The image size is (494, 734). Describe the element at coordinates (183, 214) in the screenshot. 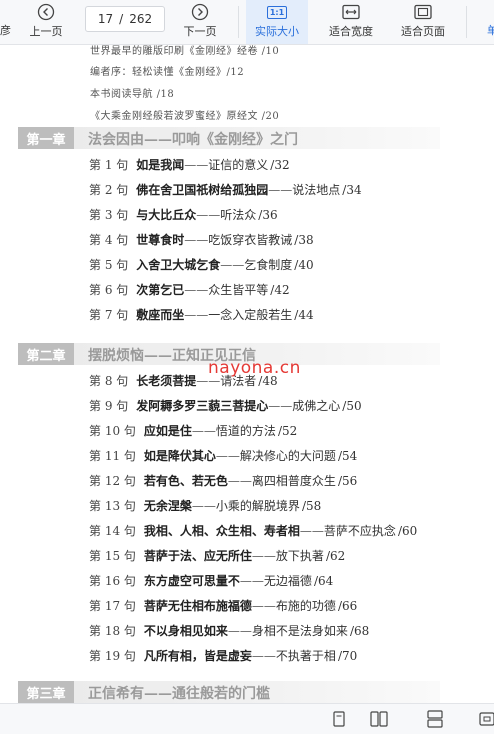

I see `toc-entry: 第 3 句与大比丘众——听法众/36` at that location.